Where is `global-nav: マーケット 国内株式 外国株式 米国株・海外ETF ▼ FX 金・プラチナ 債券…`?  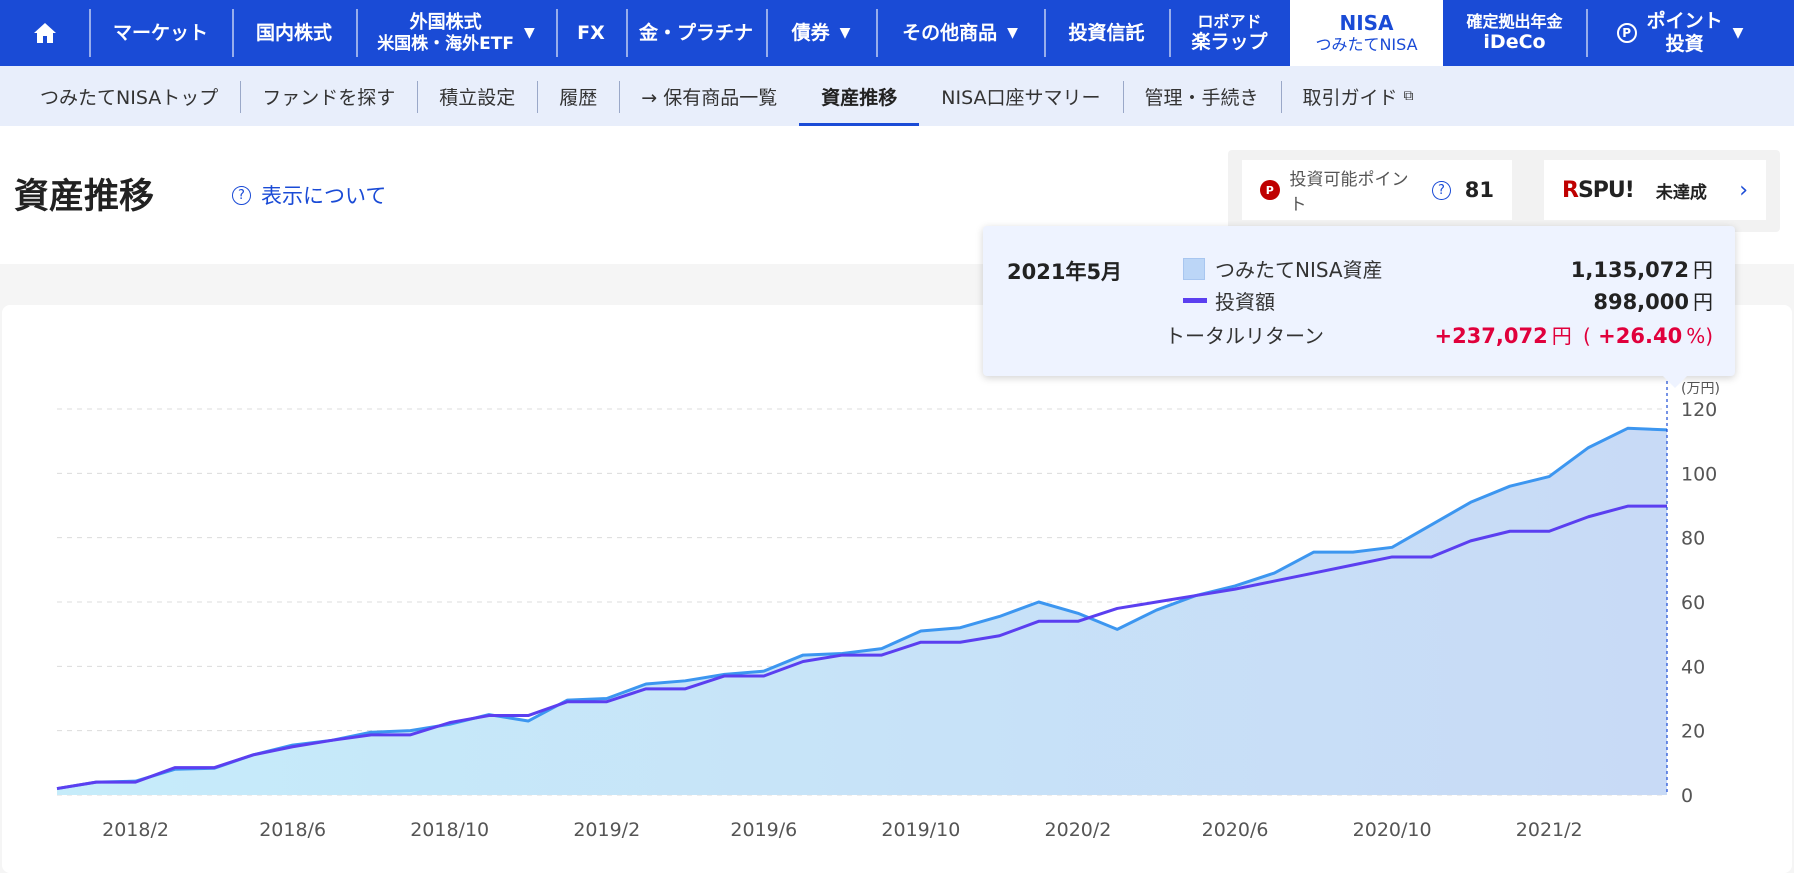
global-nav: マーケット 国内株式 外国株式 米国株・海外ETF ▼ FX 金・プラチナ 債券… is located at coordinates (897, 33).